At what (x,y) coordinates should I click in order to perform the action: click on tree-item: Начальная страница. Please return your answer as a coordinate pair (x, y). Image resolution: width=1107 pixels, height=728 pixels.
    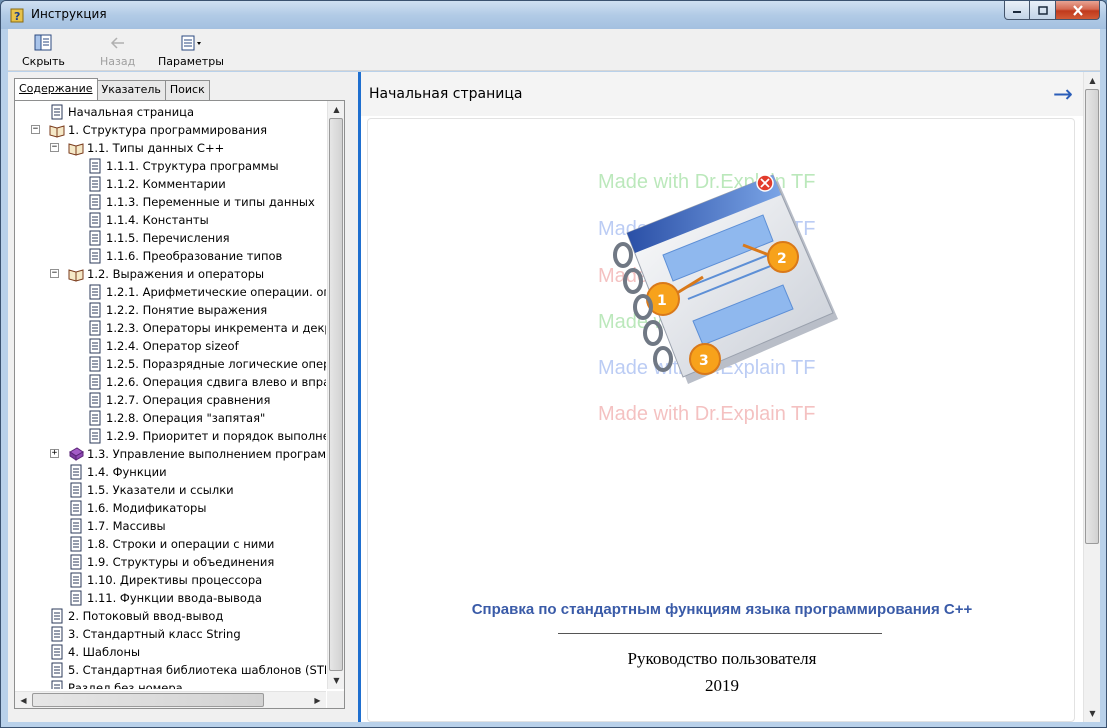
    Looking at the image, I should click on (121, 112).